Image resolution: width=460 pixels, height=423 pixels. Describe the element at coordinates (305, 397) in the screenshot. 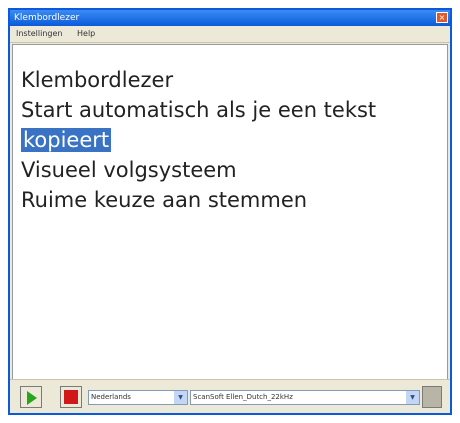

I see `voice-select: ScanSoft Ellen_Dutch_22kHz ▼` at that location.